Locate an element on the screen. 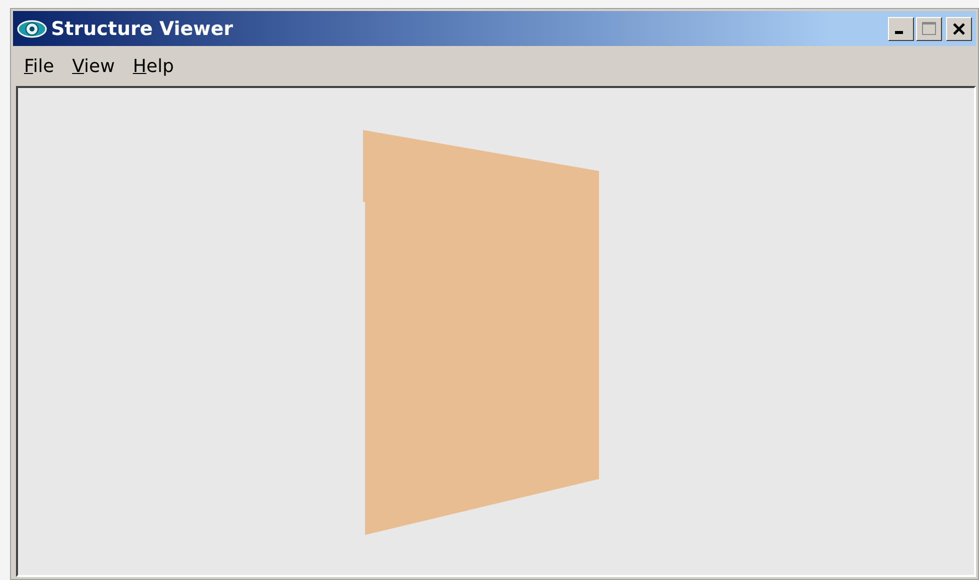 The width and height of the screenshot is (979, 580). minimize-button is located at coordinates (901, 28).